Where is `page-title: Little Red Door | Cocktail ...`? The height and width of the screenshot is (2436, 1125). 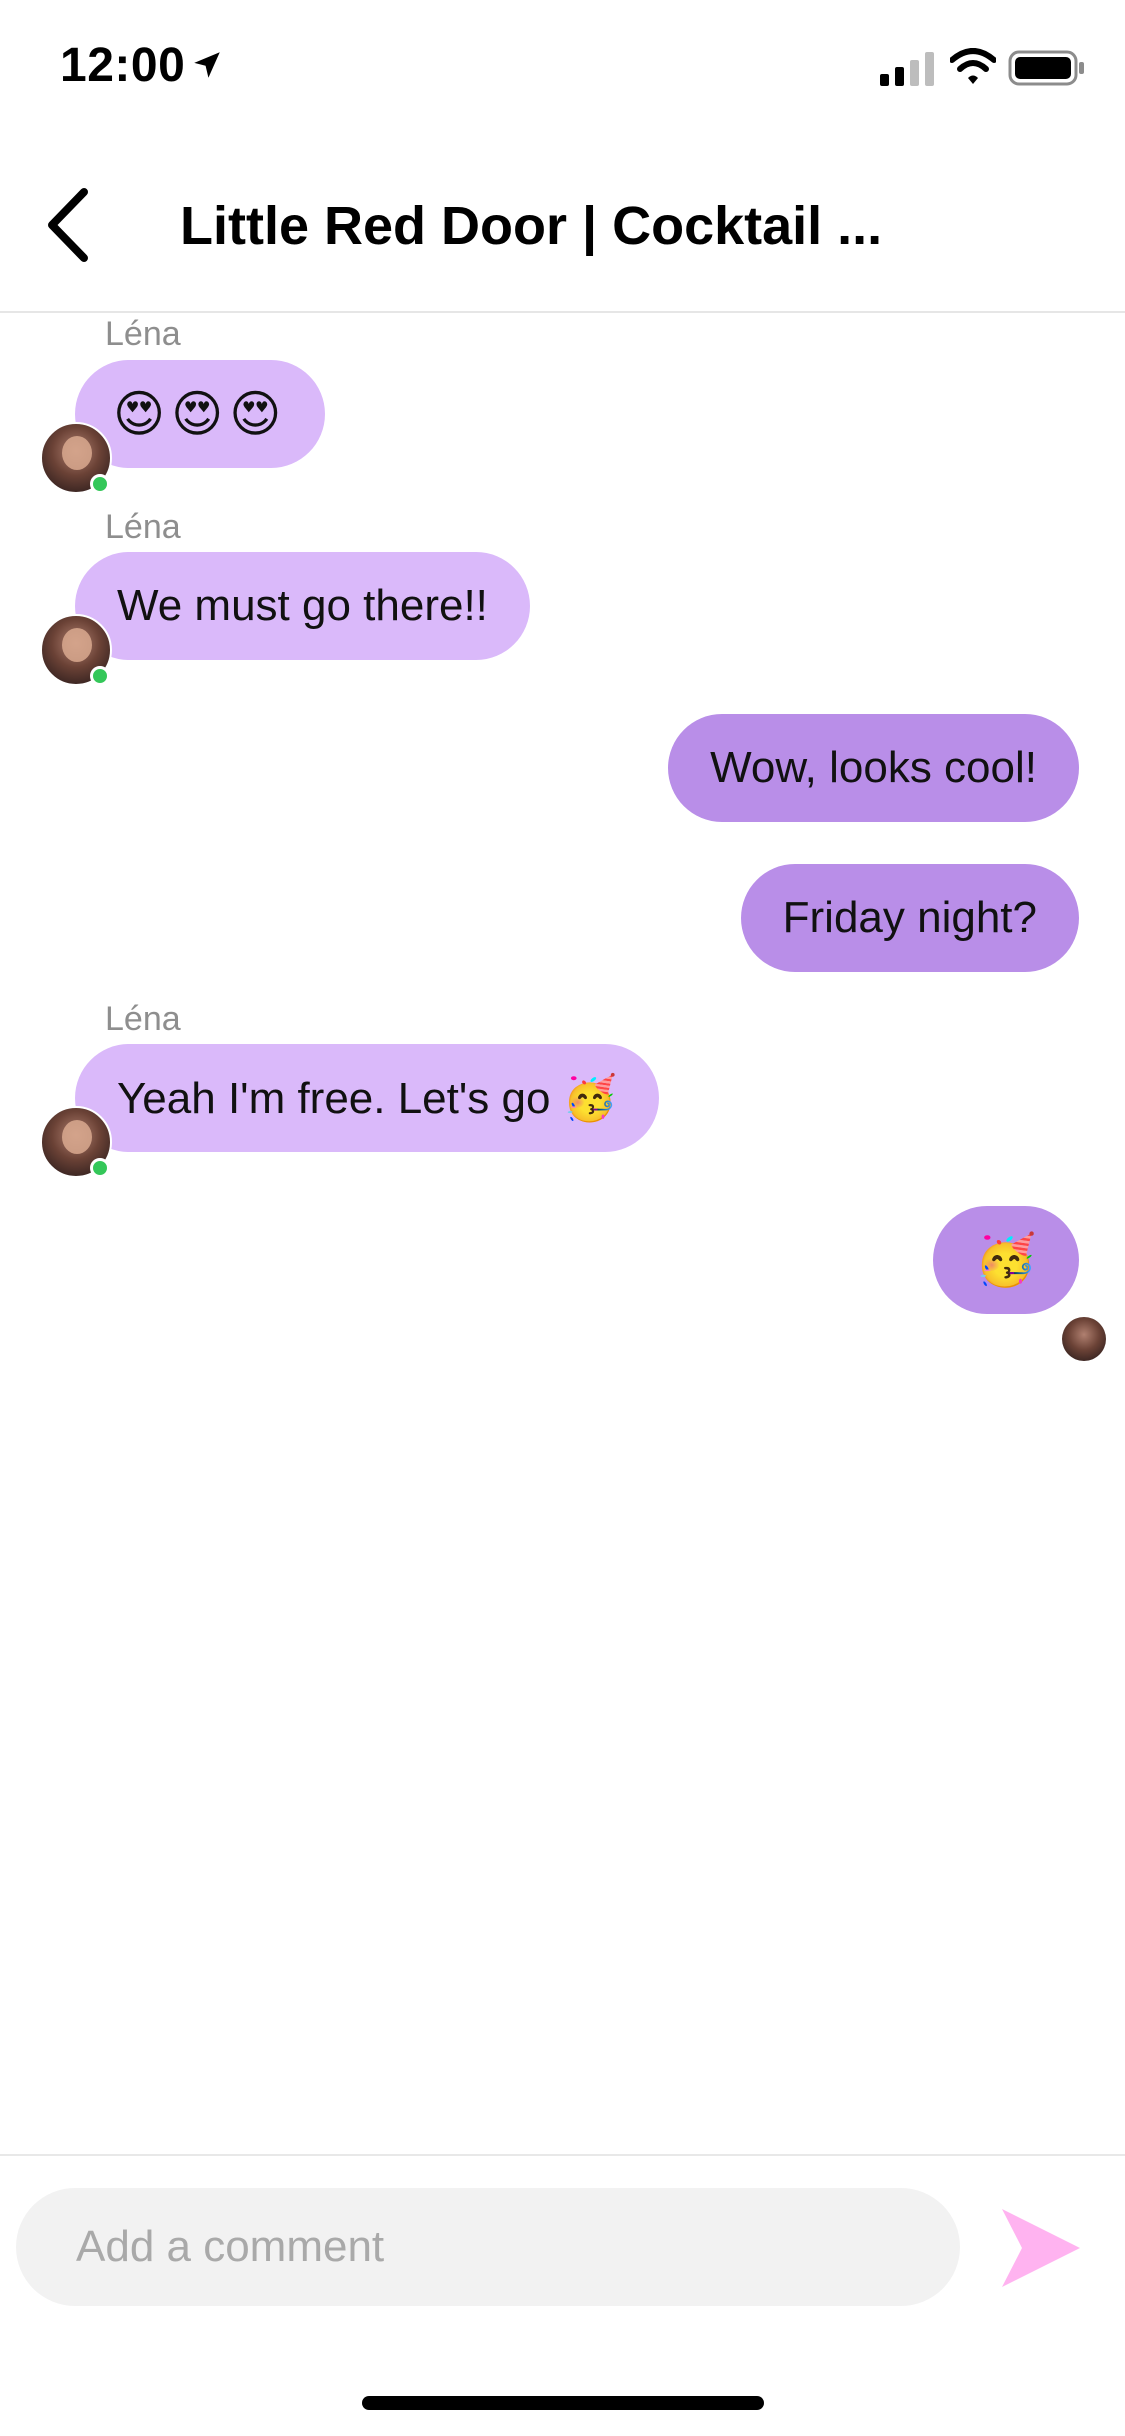 page-title: Little Red Door | Cocktail ... is located at coordinates (531, 226).